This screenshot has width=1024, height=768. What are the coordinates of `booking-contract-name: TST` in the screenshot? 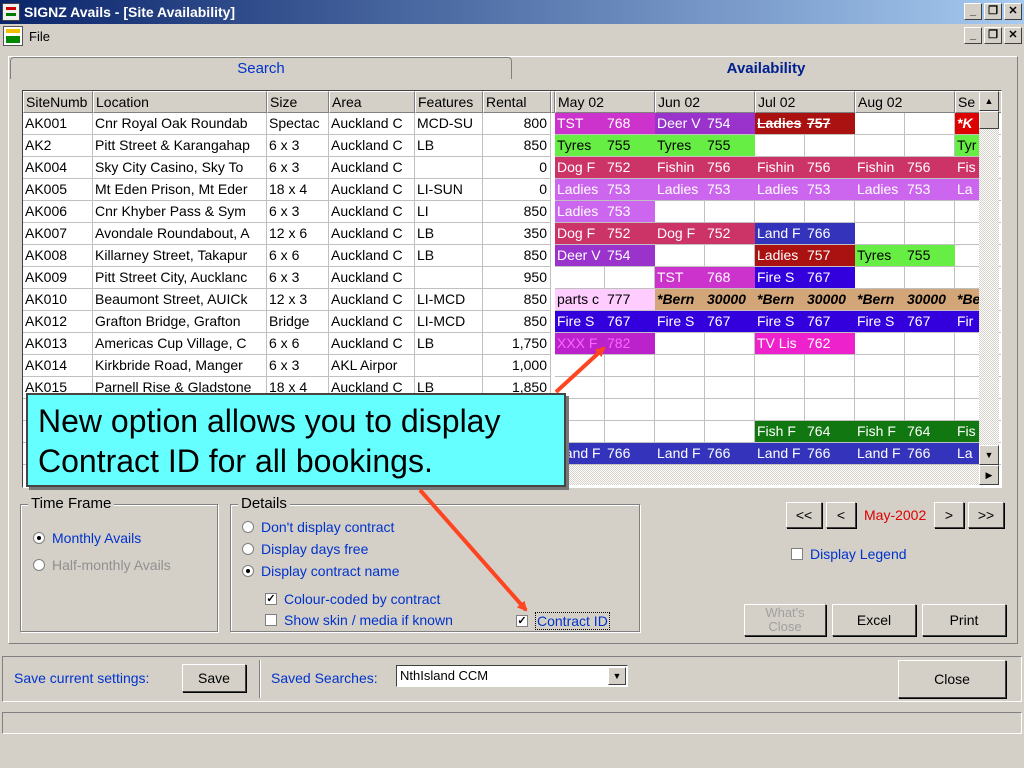 It's located at (680, 277).